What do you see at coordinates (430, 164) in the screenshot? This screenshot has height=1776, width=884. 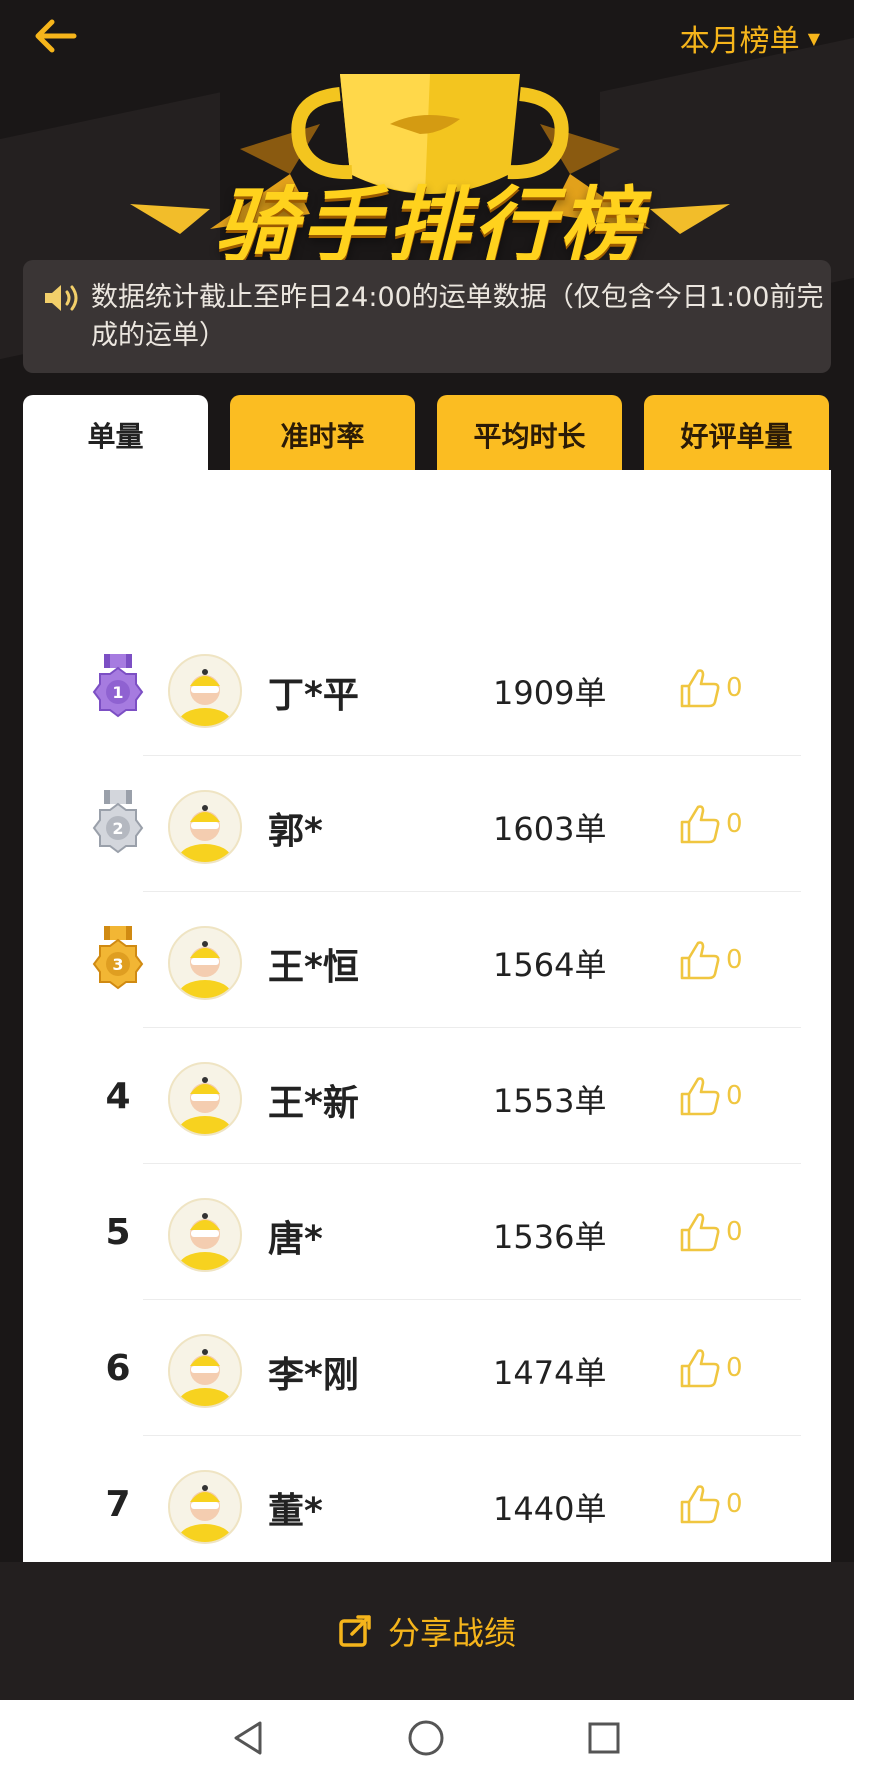 I see `hero-banner: 骑手排行榜` at bounding box center [430, 164].